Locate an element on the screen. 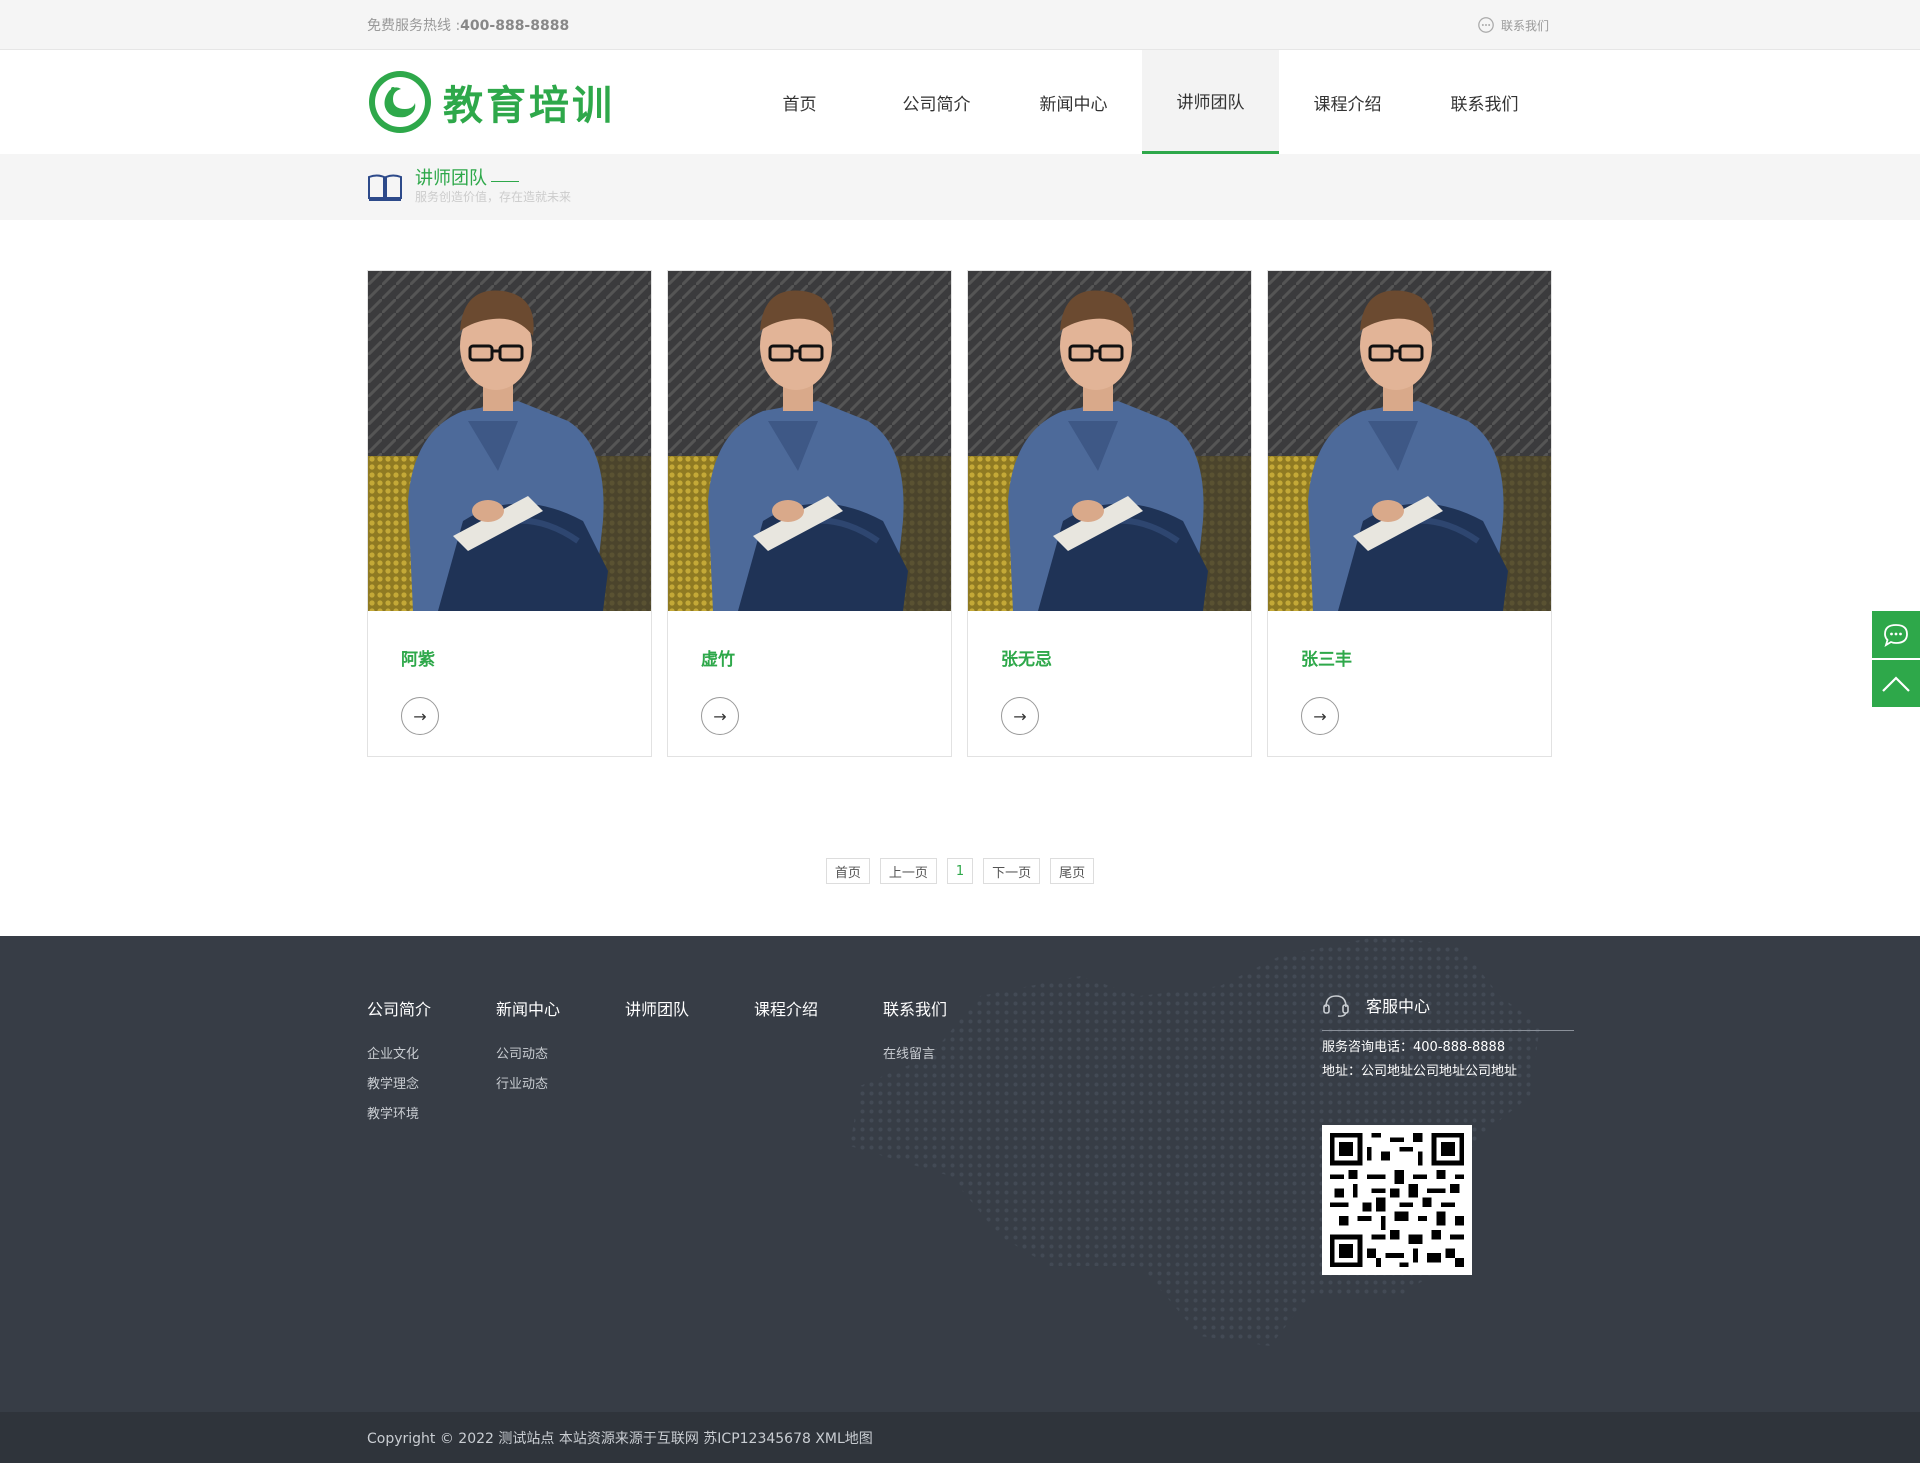 This screenshot has height=1463, width=1920. section-title-text: 讲师团队 is located at coordinates (451, 178).